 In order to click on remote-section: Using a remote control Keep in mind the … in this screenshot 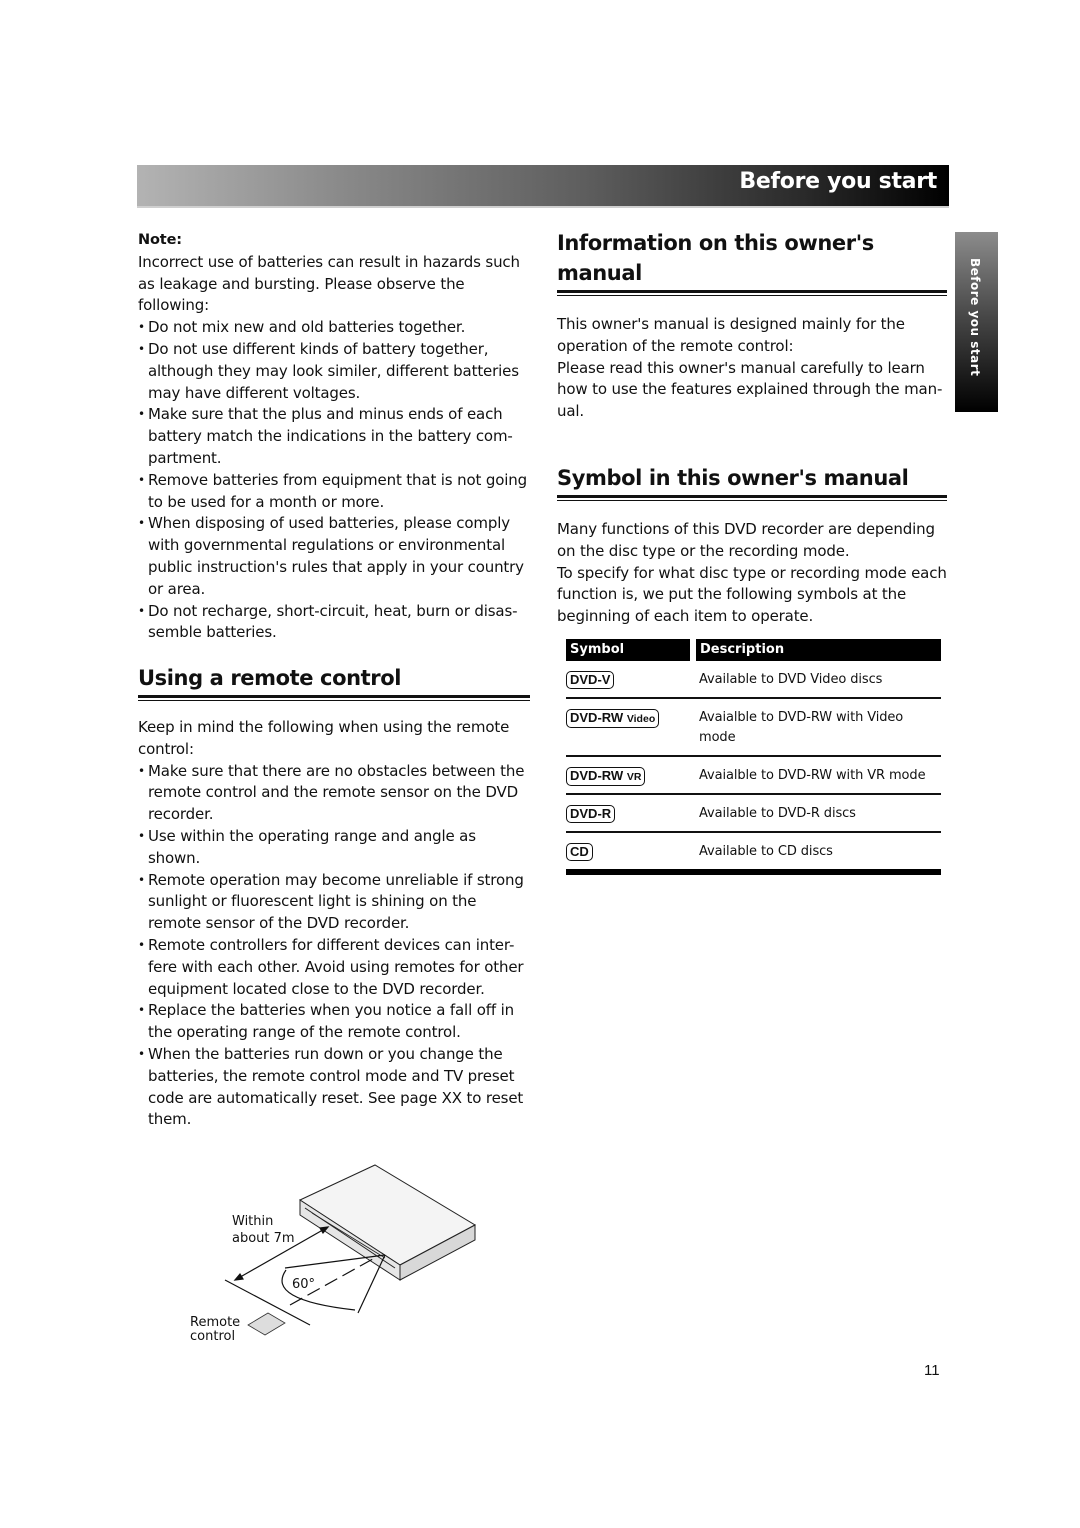, I will do `click(334, 897)`.